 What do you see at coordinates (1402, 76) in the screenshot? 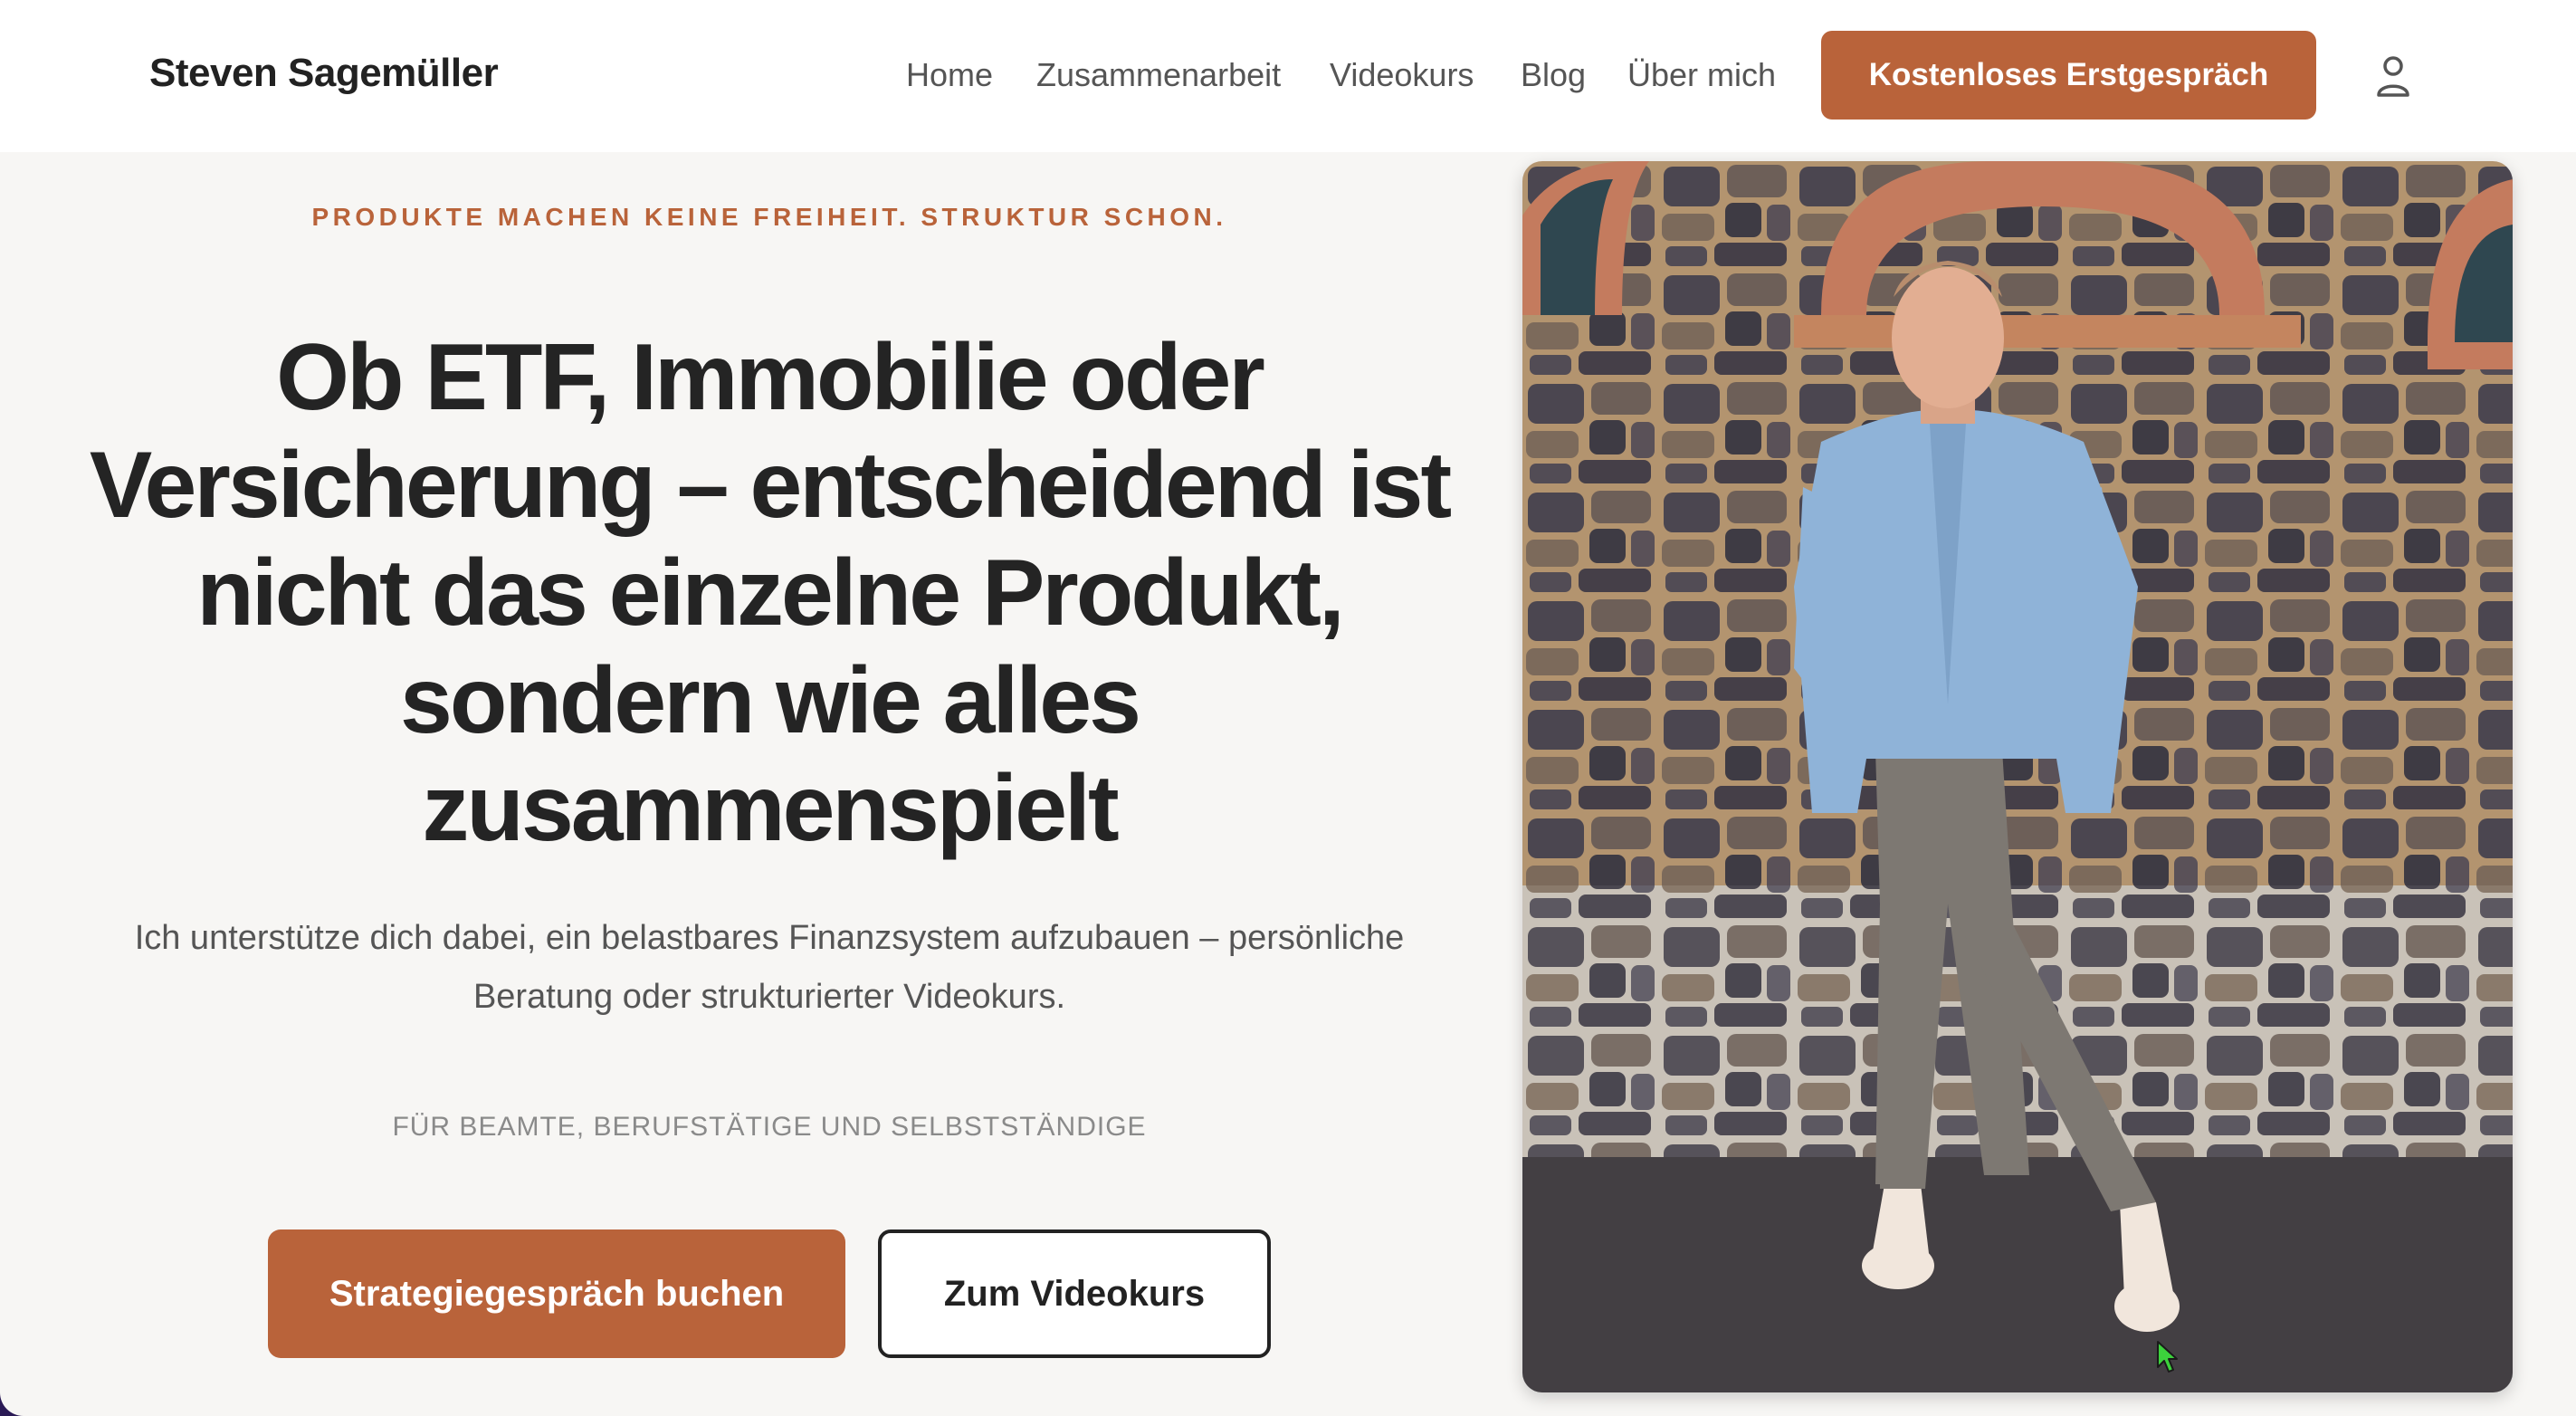
I see `nav-videokurs: Videokurs` at bounding box center [1402, 76].